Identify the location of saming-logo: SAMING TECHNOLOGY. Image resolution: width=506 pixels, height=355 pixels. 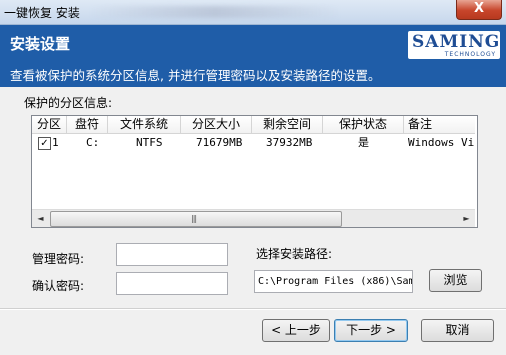
(454, 45).